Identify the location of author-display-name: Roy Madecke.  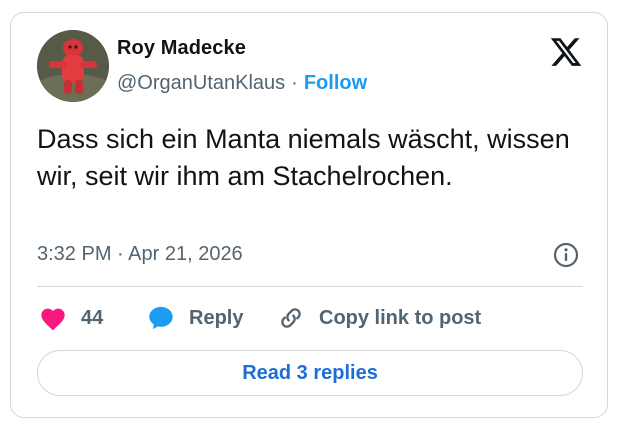
(181, 48).